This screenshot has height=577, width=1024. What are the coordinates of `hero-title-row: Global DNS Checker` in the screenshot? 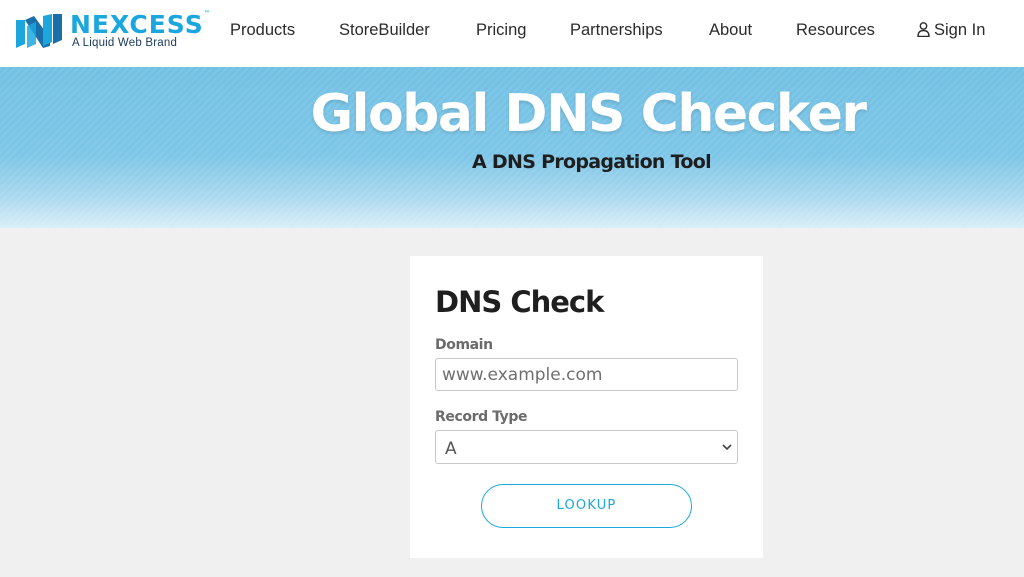 It's located at (512, 114).